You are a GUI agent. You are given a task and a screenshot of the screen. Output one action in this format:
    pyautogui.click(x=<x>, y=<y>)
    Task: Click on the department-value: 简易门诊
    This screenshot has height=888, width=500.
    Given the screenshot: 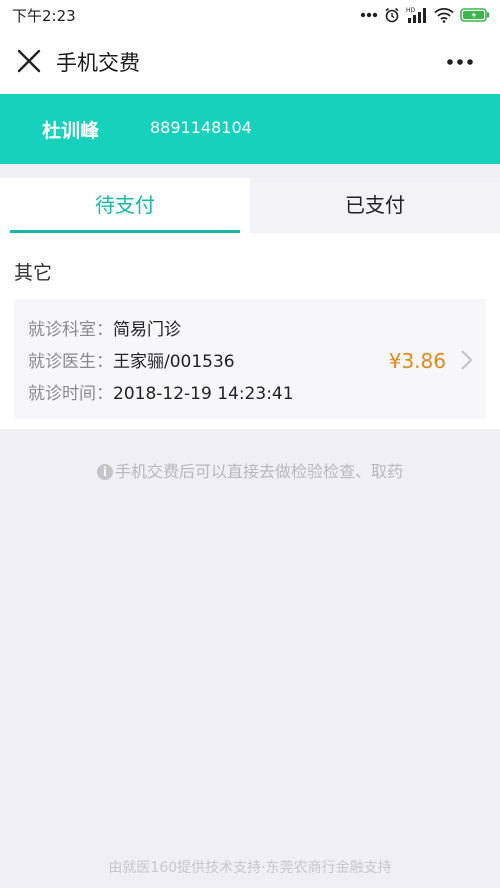 What is the action you would take?
    pyautogui.click(x=147, y=330)
    